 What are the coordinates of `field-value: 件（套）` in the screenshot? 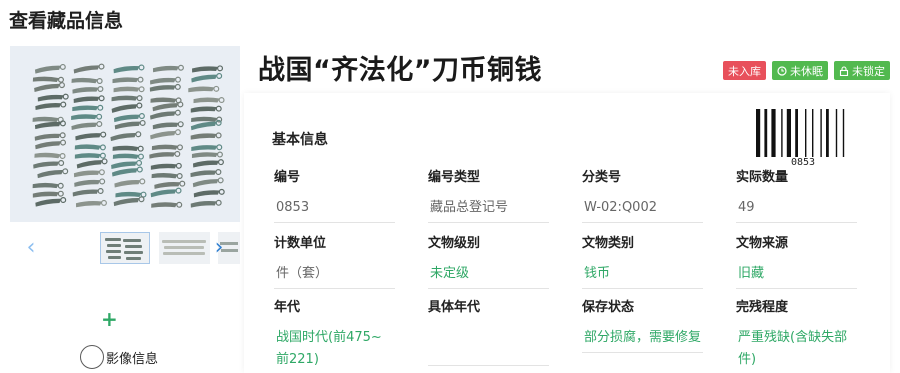 It's located at (334, 273).